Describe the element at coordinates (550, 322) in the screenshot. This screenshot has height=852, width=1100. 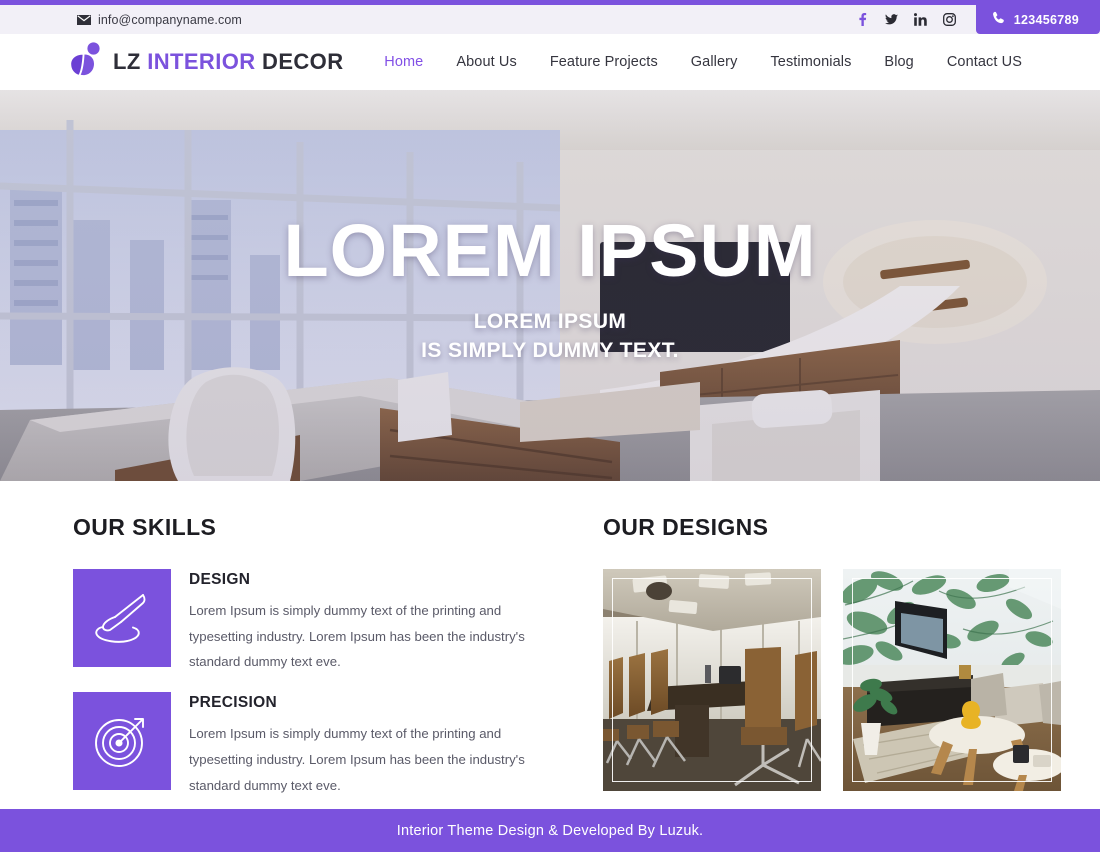
I see `hero-subtitle-line1: LOREM IPSUM` at that location.